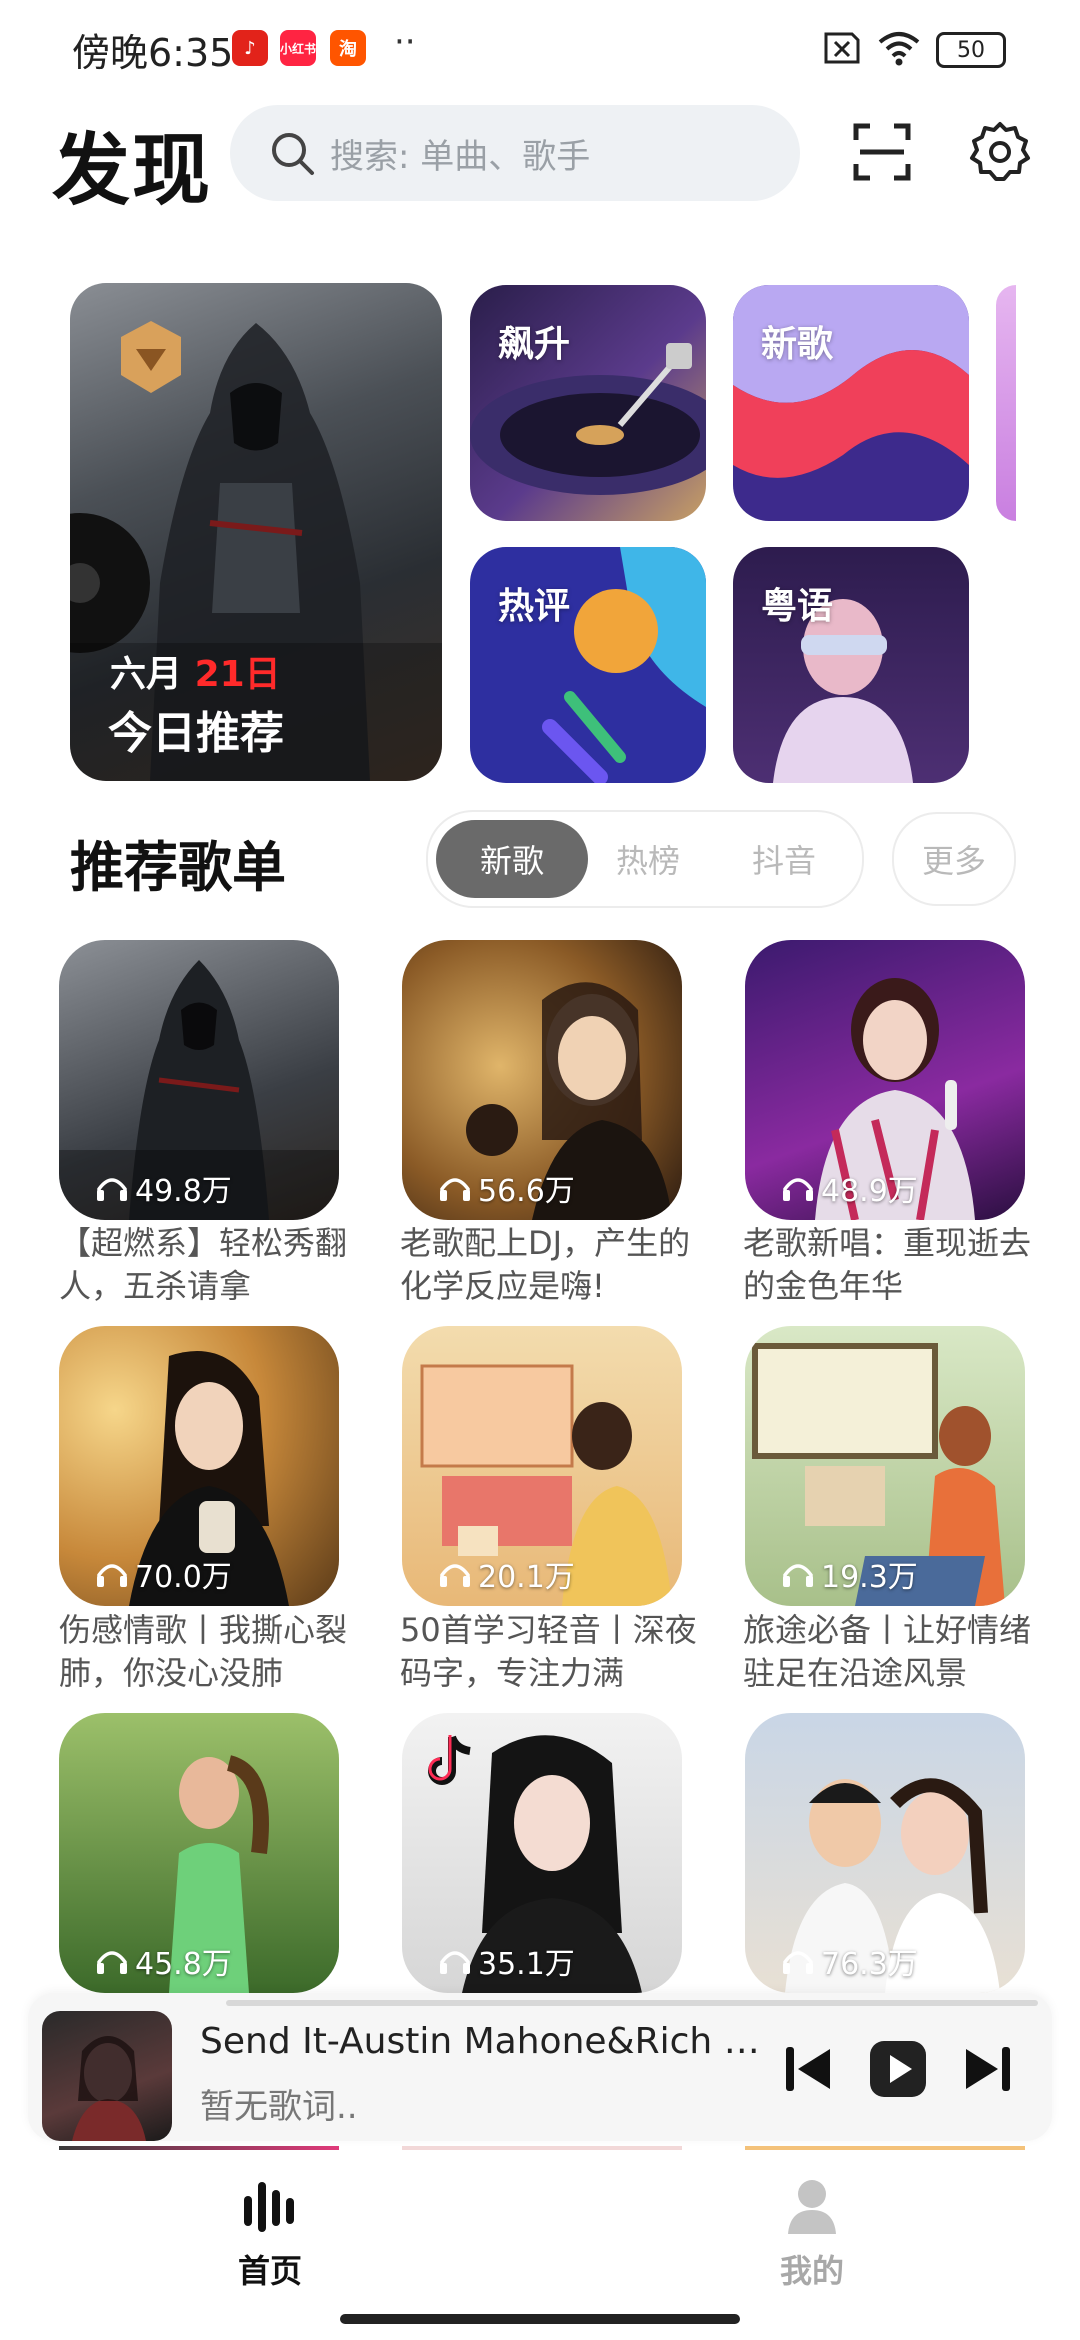  What do you see at coordinates (512, 859) in the screenshot?
I see `tab-new-songs: 新歌` at bounding box center [512, 859].